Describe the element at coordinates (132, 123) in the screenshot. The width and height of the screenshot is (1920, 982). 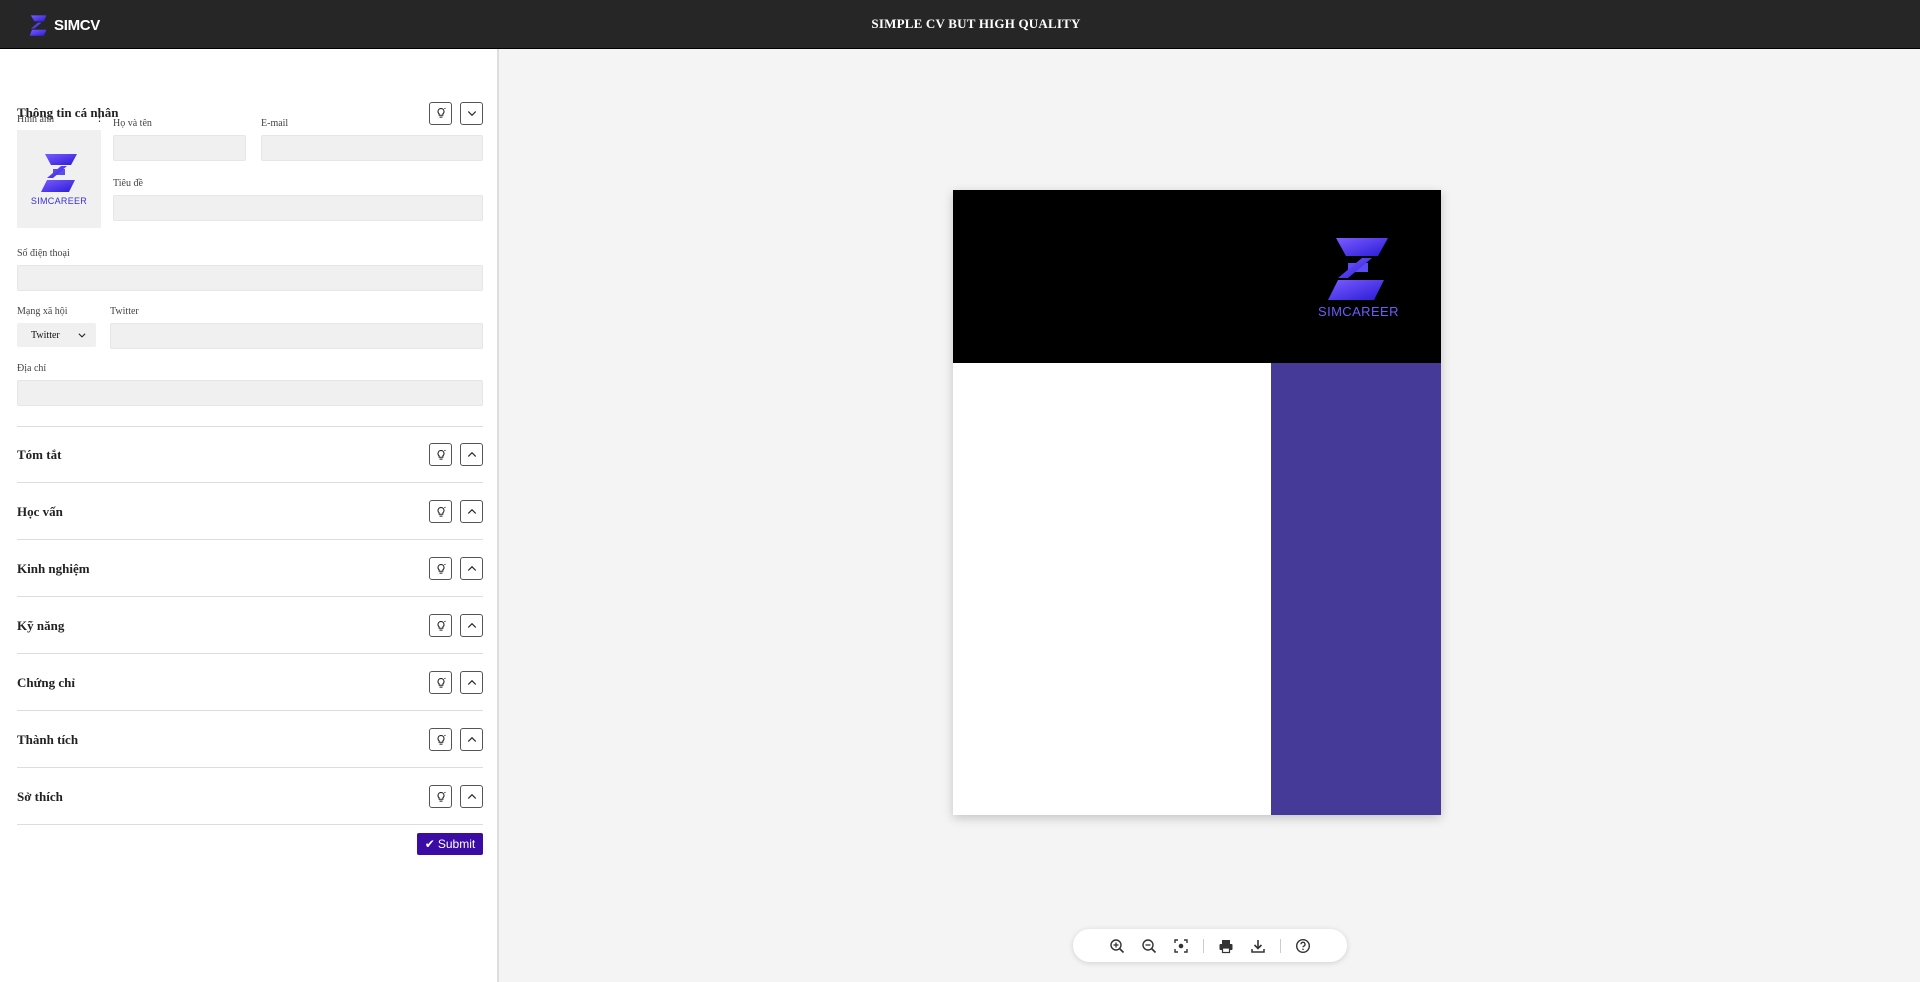
I see `name-label: Họ và tên` at that location.